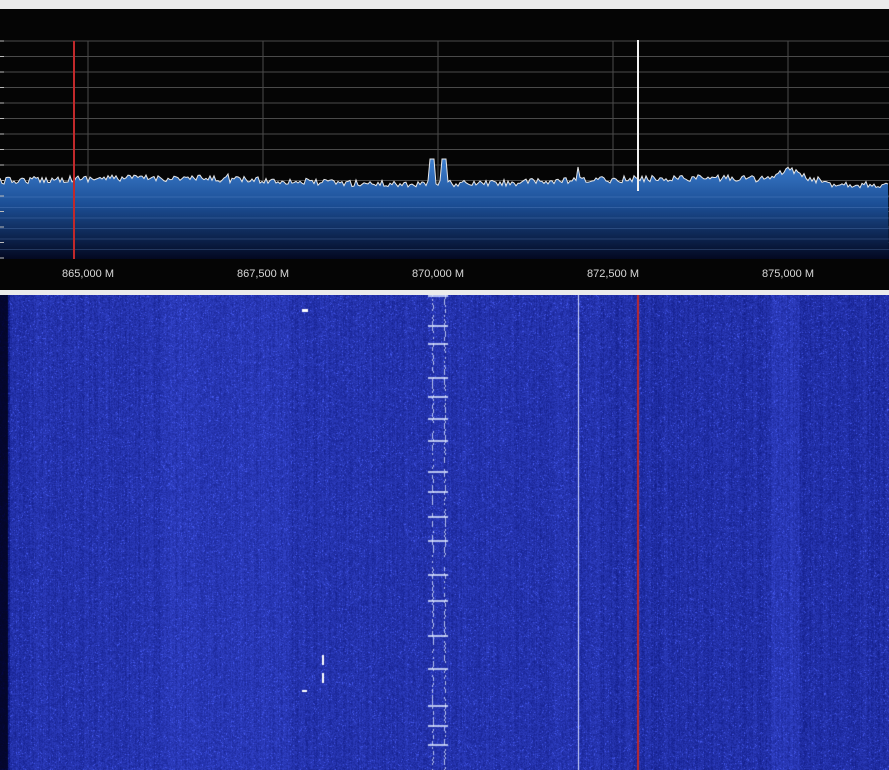 The width and height of the screenshot is (889, 770). I want to click on spectrum-fill, so click(444, 209).